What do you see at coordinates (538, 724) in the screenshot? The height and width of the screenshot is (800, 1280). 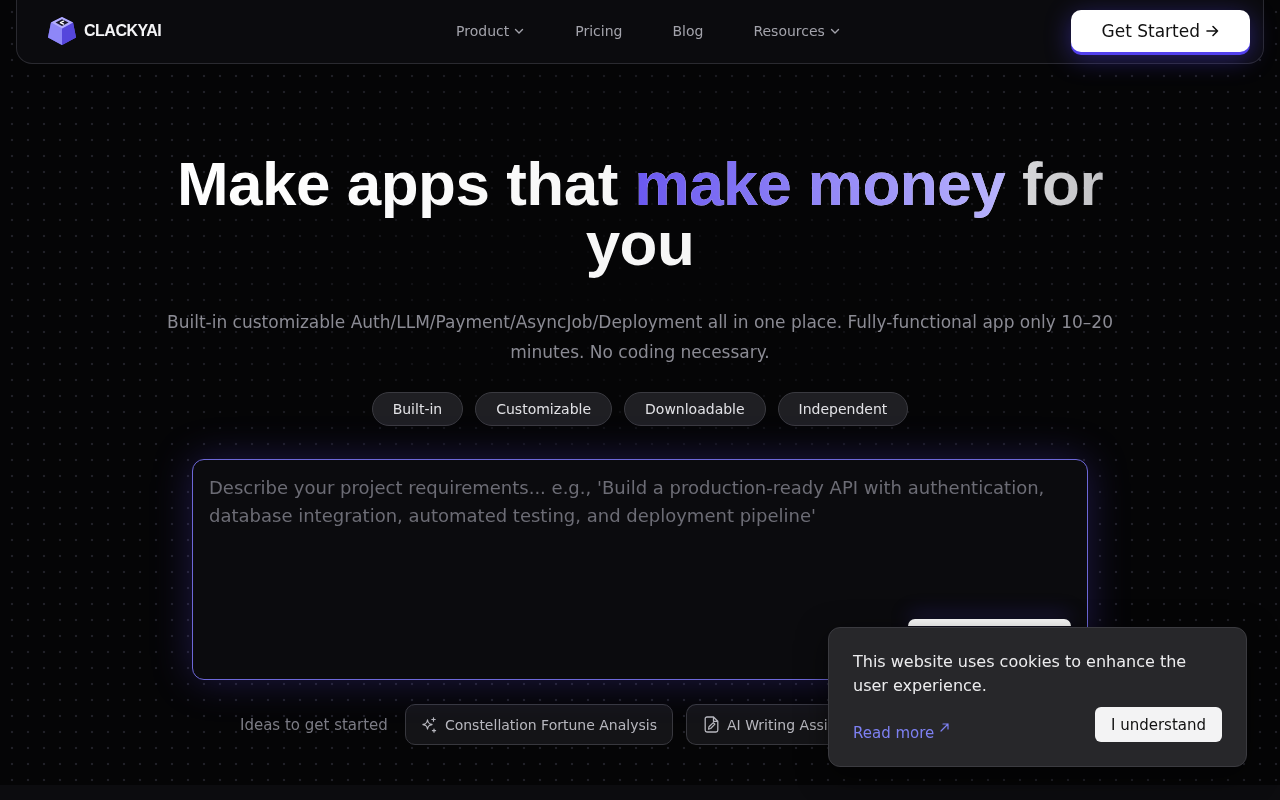 I see `idea-button: Constellation Fortune Analysis` at bounding box center [538, 724].